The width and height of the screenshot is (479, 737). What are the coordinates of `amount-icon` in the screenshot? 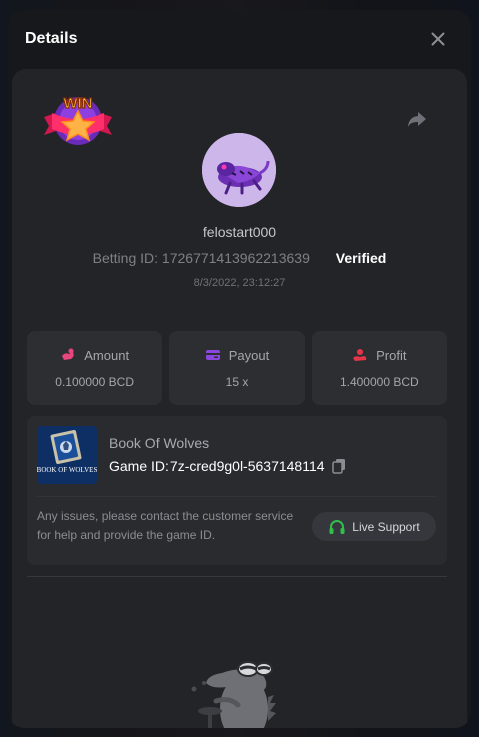 It's located at (68, 354).